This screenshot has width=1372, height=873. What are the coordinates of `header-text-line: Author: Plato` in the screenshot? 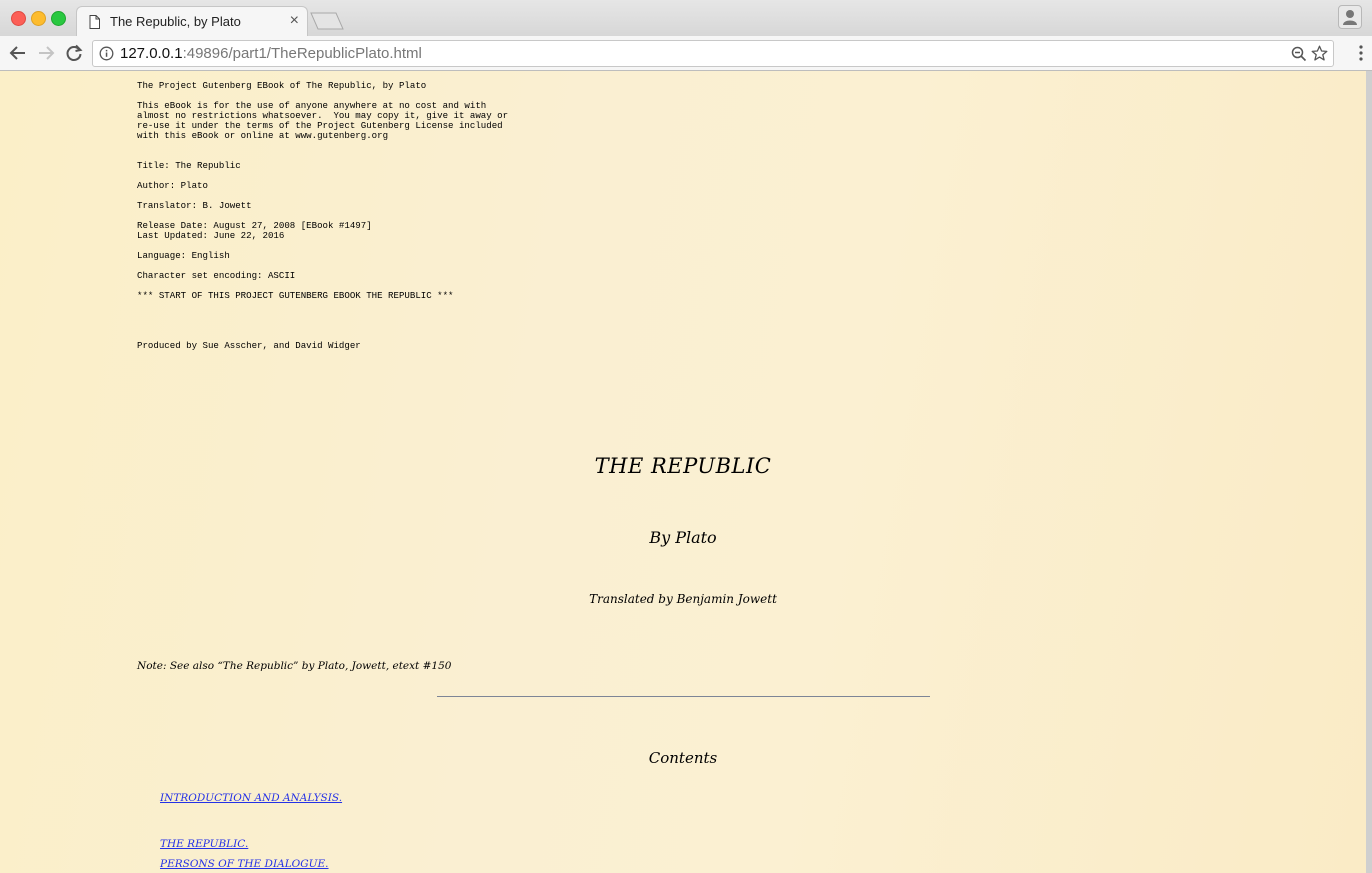 It's located at (172, 185).